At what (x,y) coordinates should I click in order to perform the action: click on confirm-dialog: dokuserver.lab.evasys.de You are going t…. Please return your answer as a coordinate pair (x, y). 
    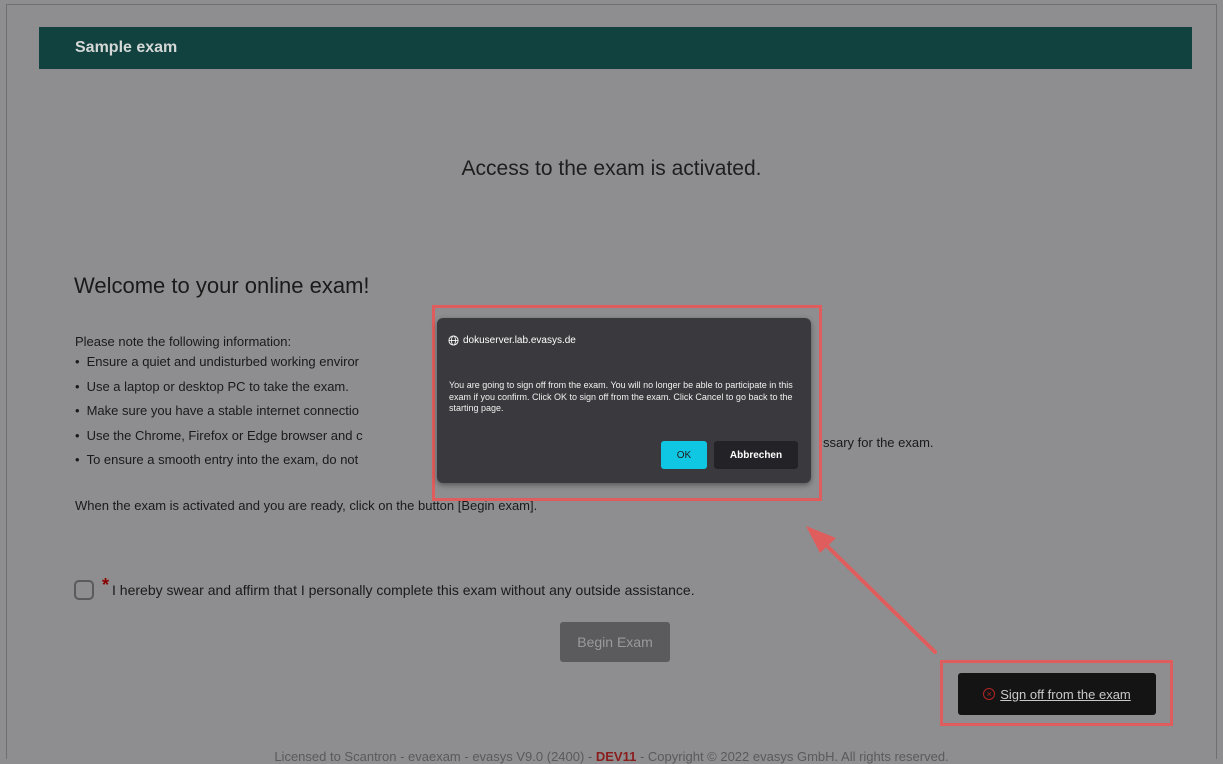
    Looking at the image, I should click on (624, 400).